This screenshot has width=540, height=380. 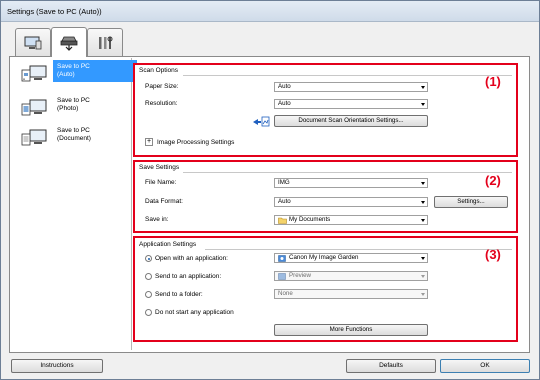 I want to click on sidebar-item-save-to-pc-document: Save to PC (Document), so click(x=75, y=139).